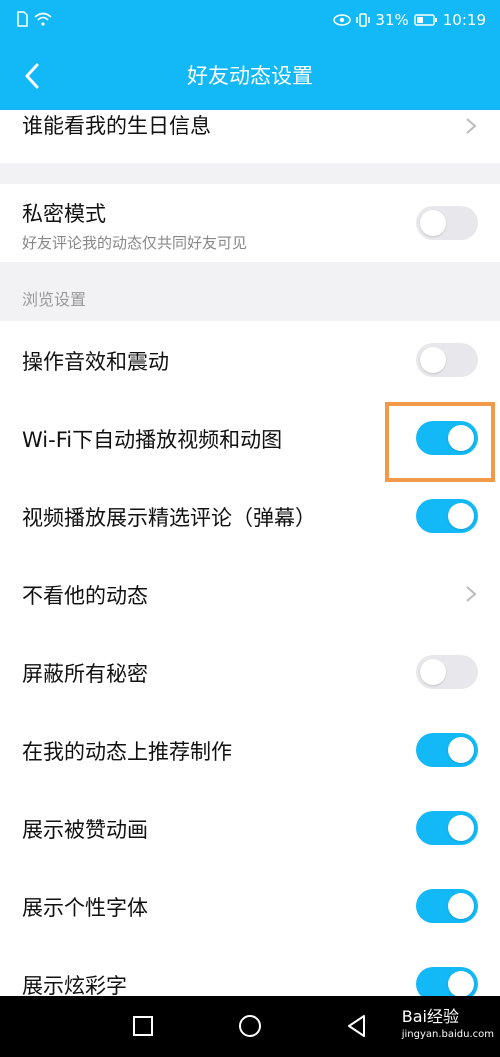 The image size is (500, 1057). I want to click on setting-recommend-creation: 在我的动态上推荐制作, so click(250, 750).